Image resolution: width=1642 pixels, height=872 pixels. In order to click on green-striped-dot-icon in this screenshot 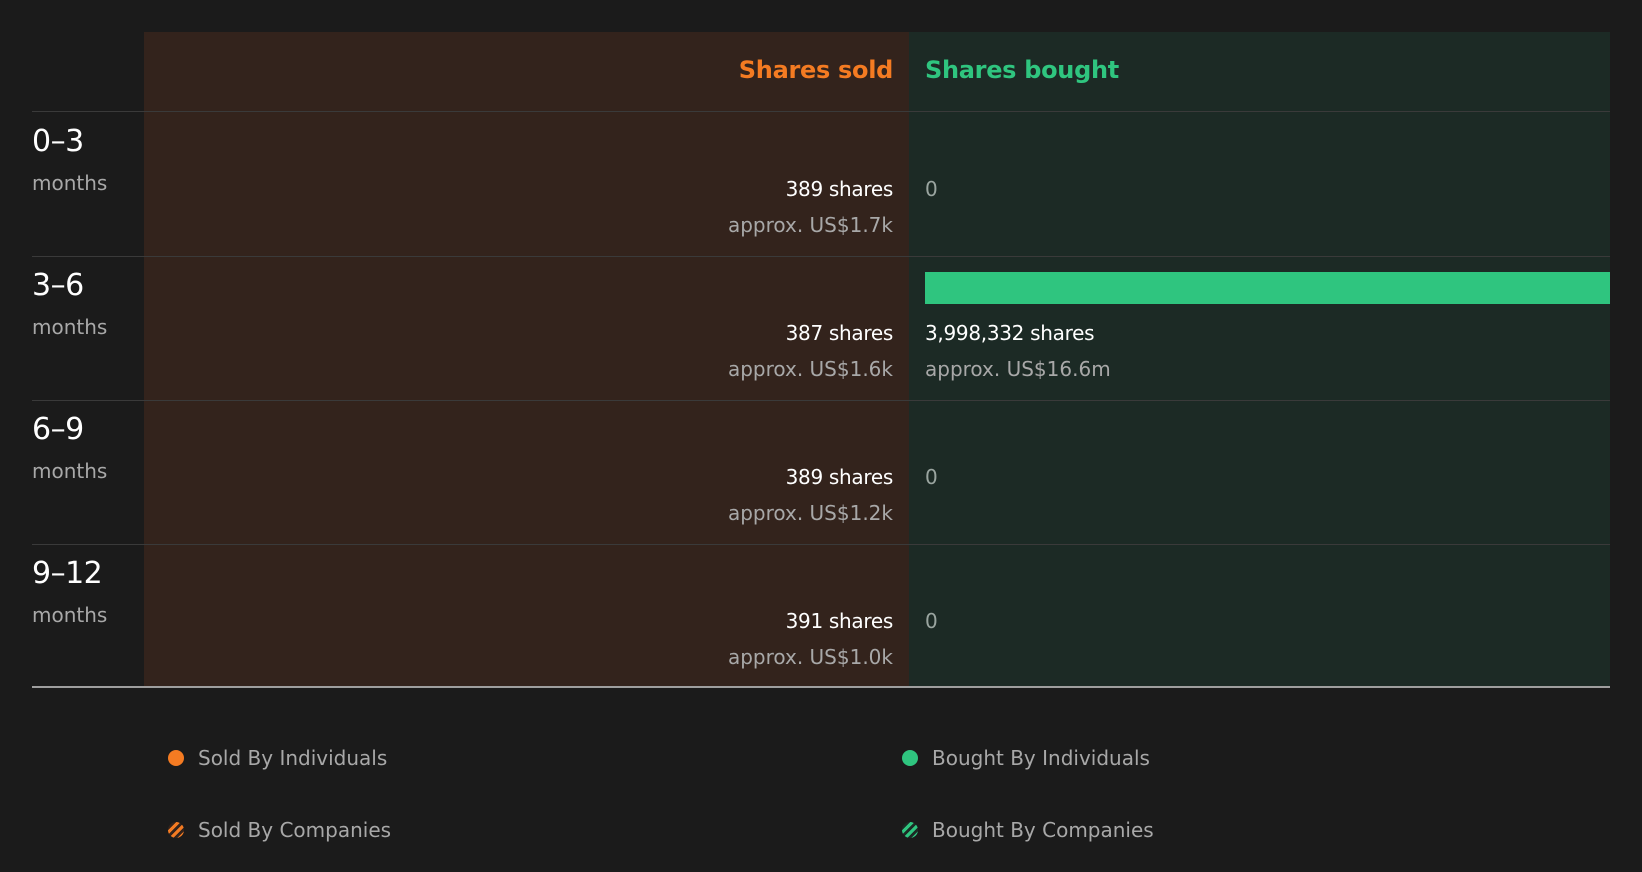, I will do `click(910, 830)`.